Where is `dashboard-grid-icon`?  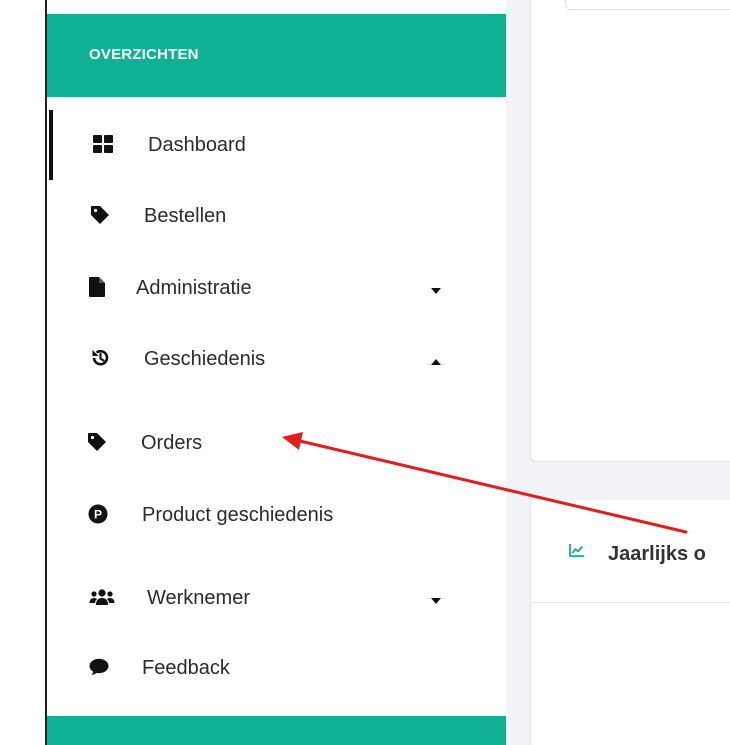 dashboard-grid-icon is located at coordinates (103, 144).